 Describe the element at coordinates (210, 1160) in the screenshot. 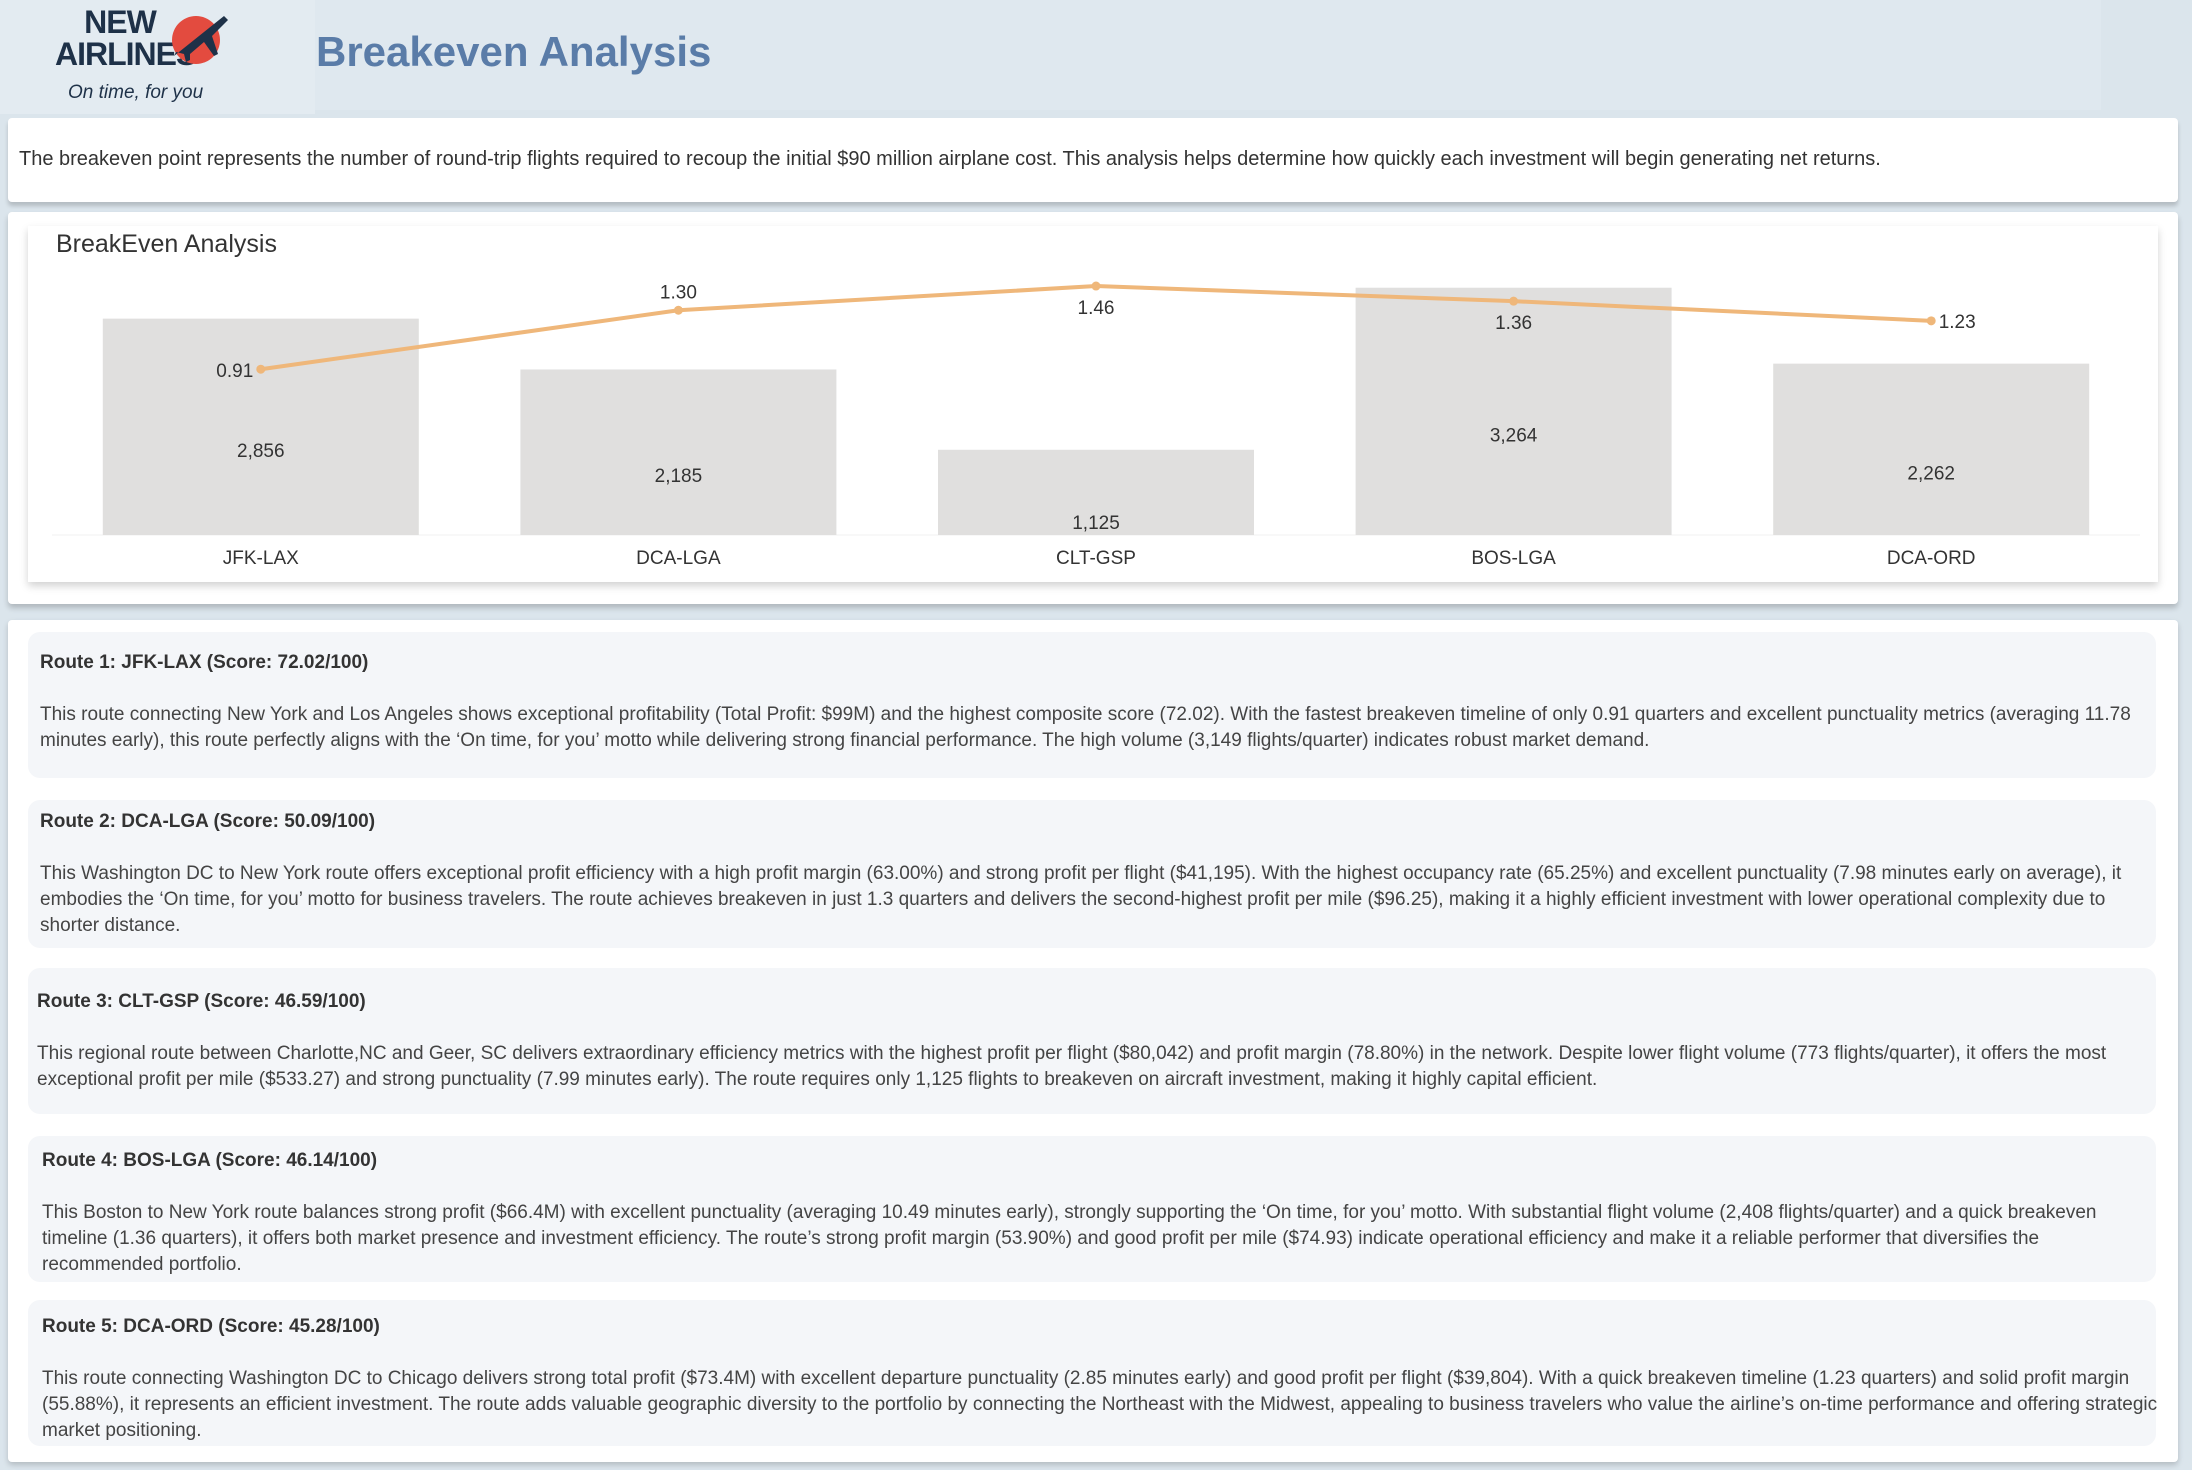

I see `route-title: Route 4: BOS-LGA (Score: 46.14/100)` at that location.